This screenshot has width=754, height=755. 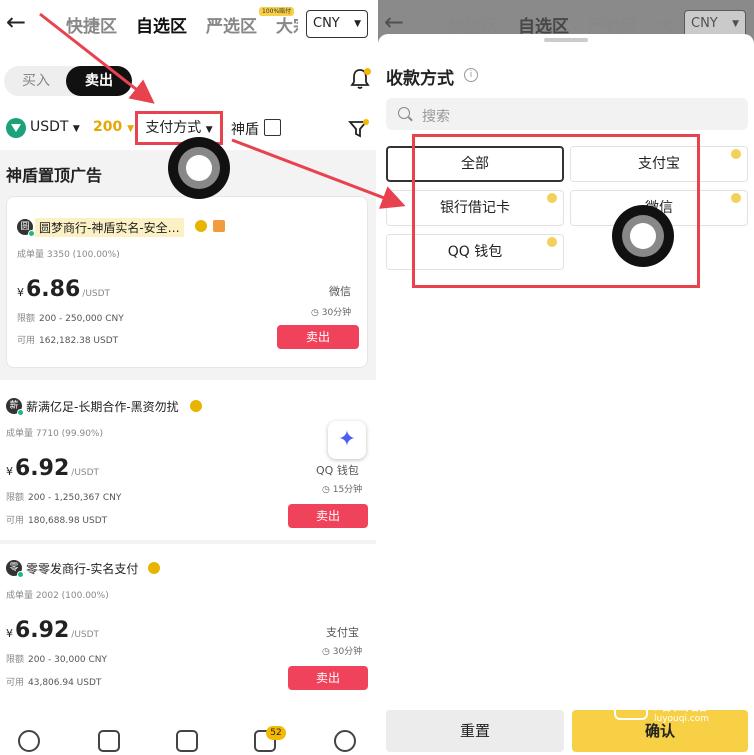 What do you see at coordinates (113, 127) in the screenshot?
I see `amount-select: 200 ▼` at bounding box center [113, 127].